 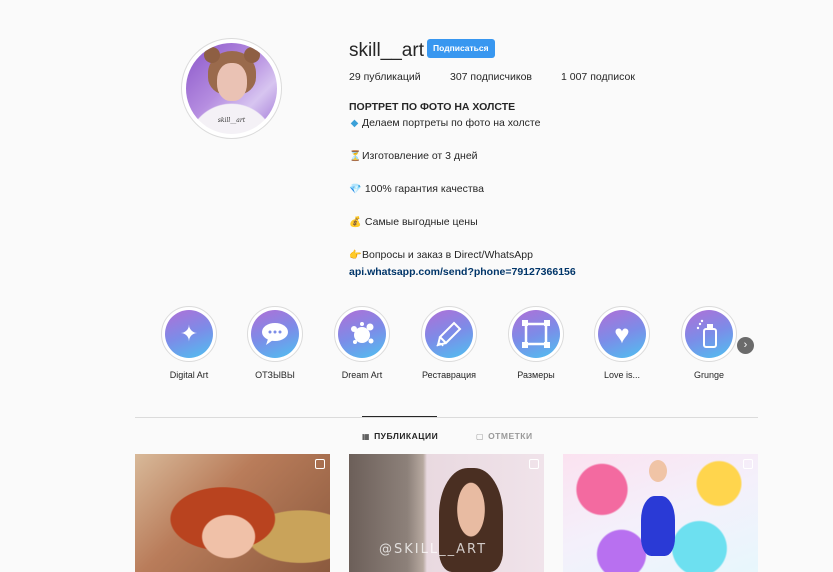 What do you see at coordinates (406, 436) in the screenshot?
I see `tab-label: ПУБЛИКАЦИИ` at bounding box center [406, 436].